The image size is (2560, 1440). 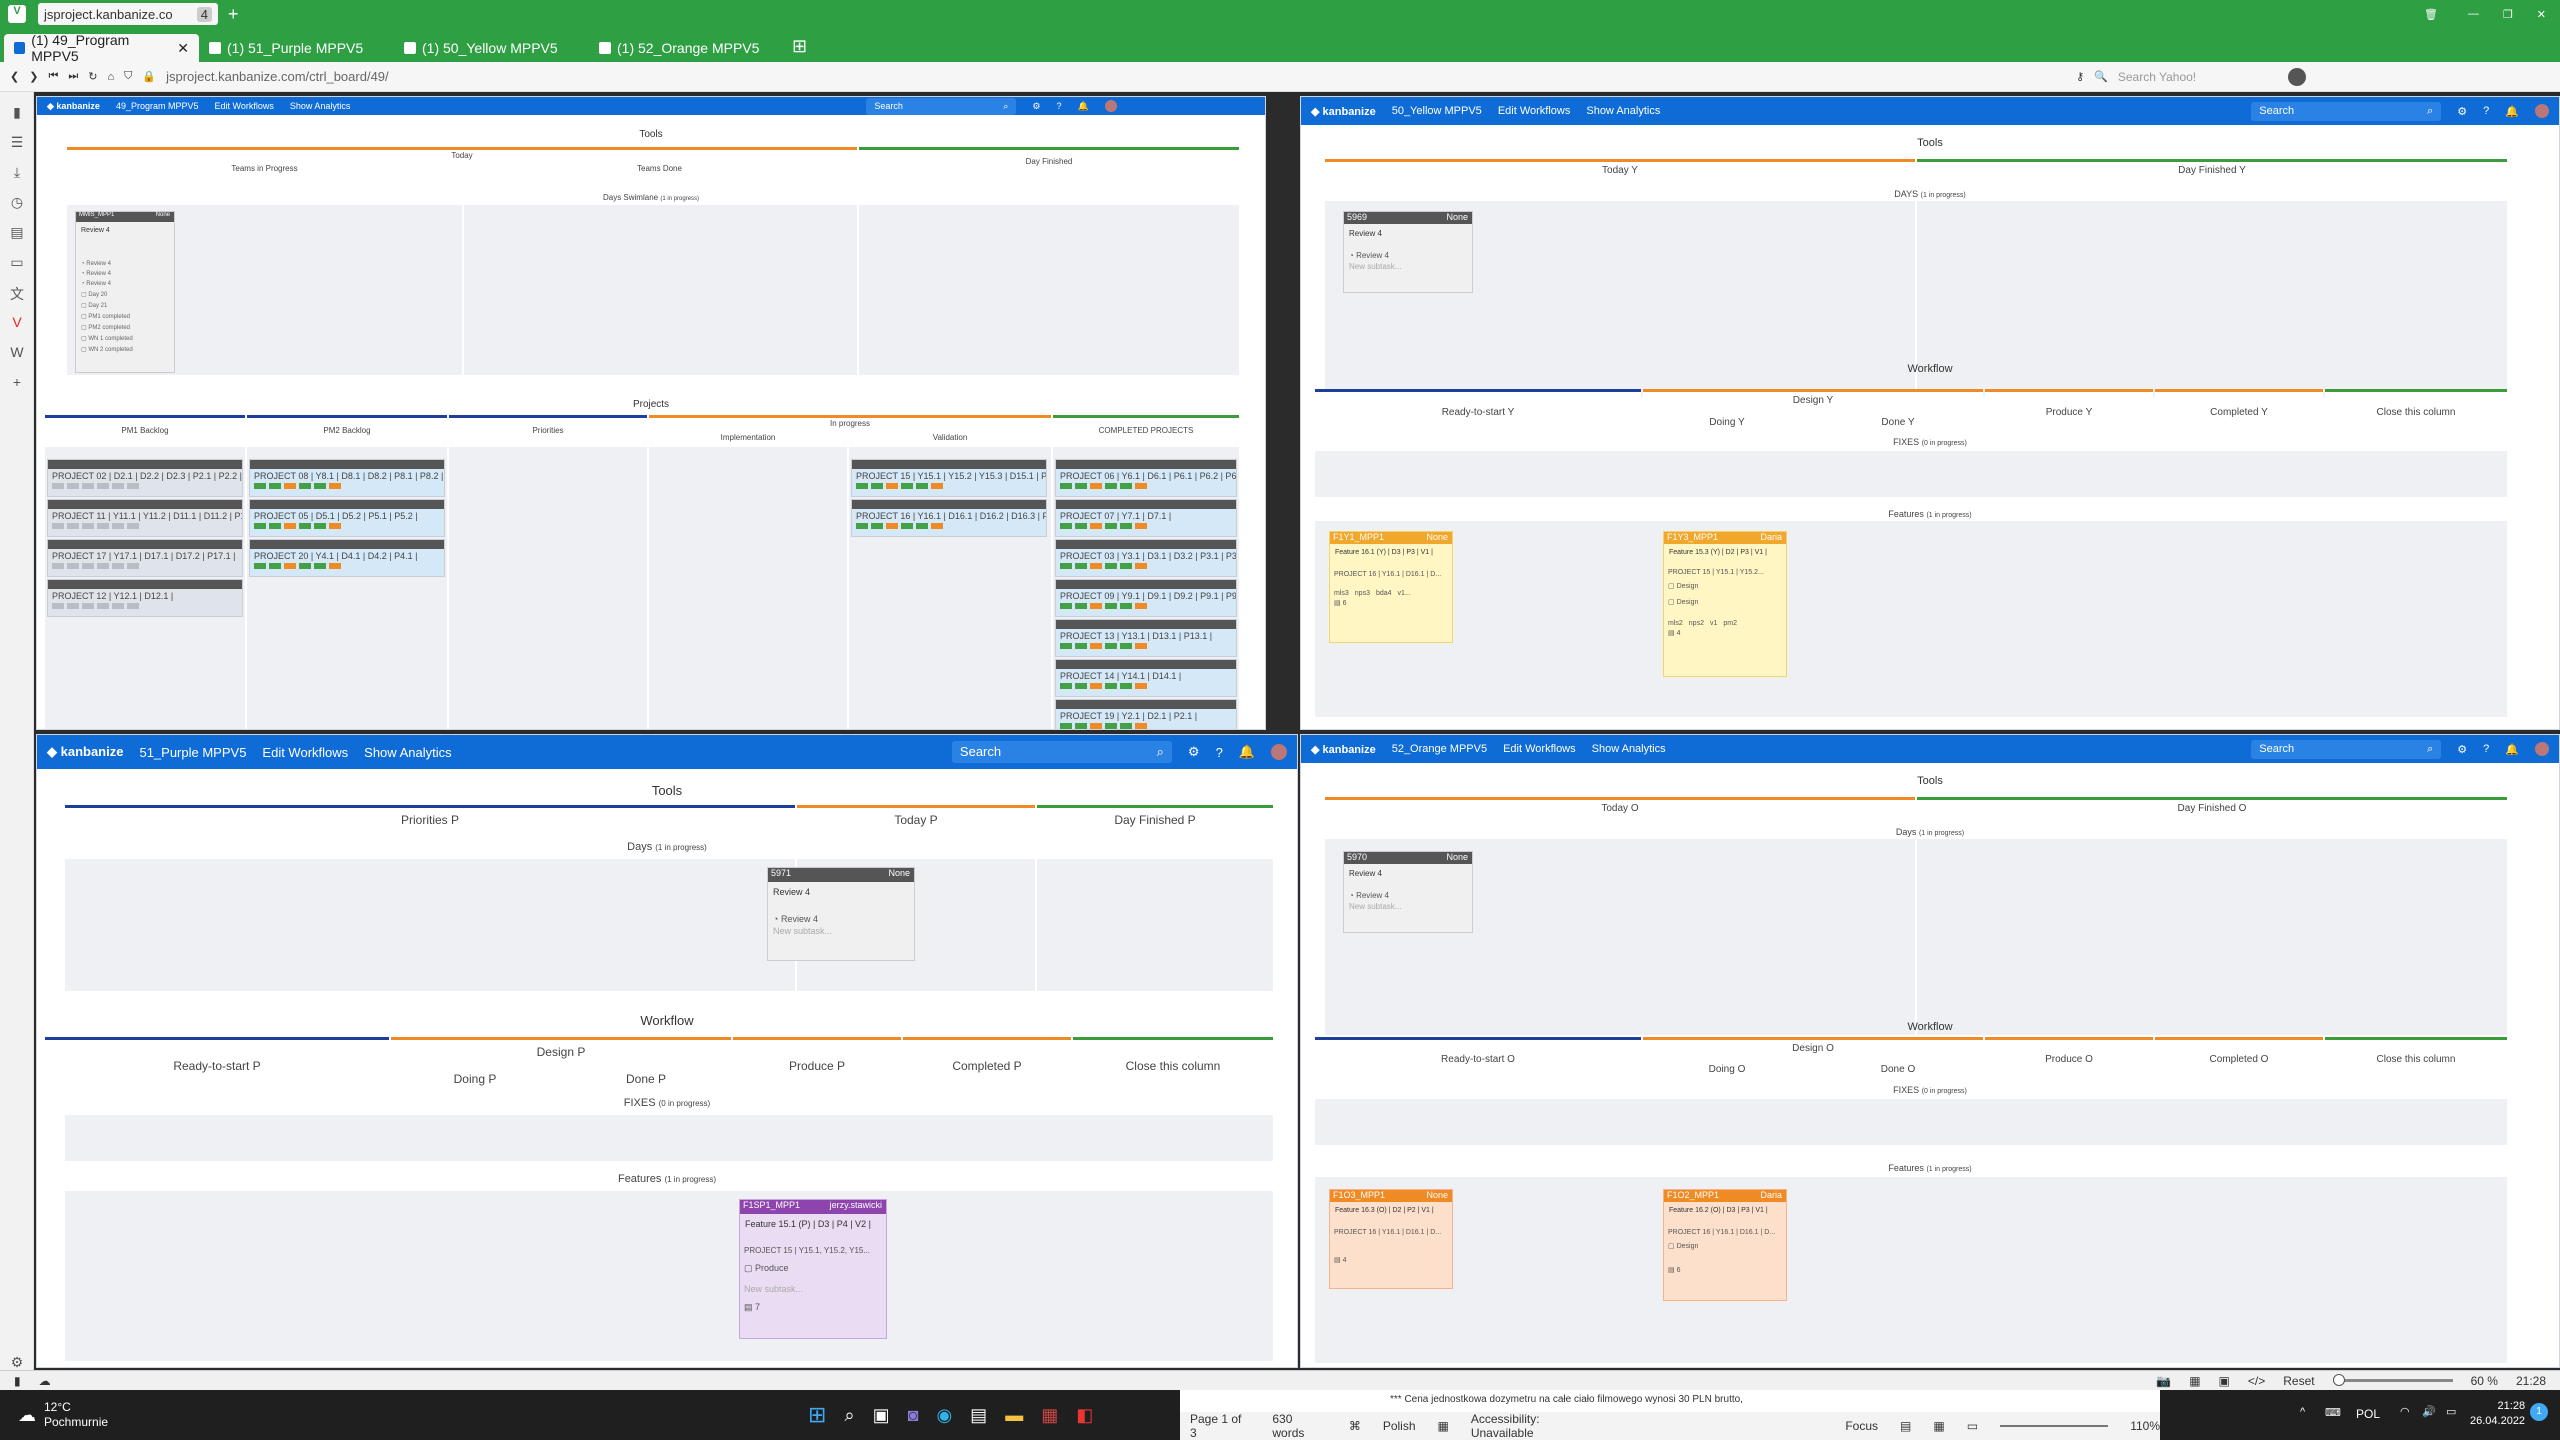 What do you see at coordinates (1399, 1426) in the screenshot?
I see `word-language: Polish` at bounding box center [1399, 1426].